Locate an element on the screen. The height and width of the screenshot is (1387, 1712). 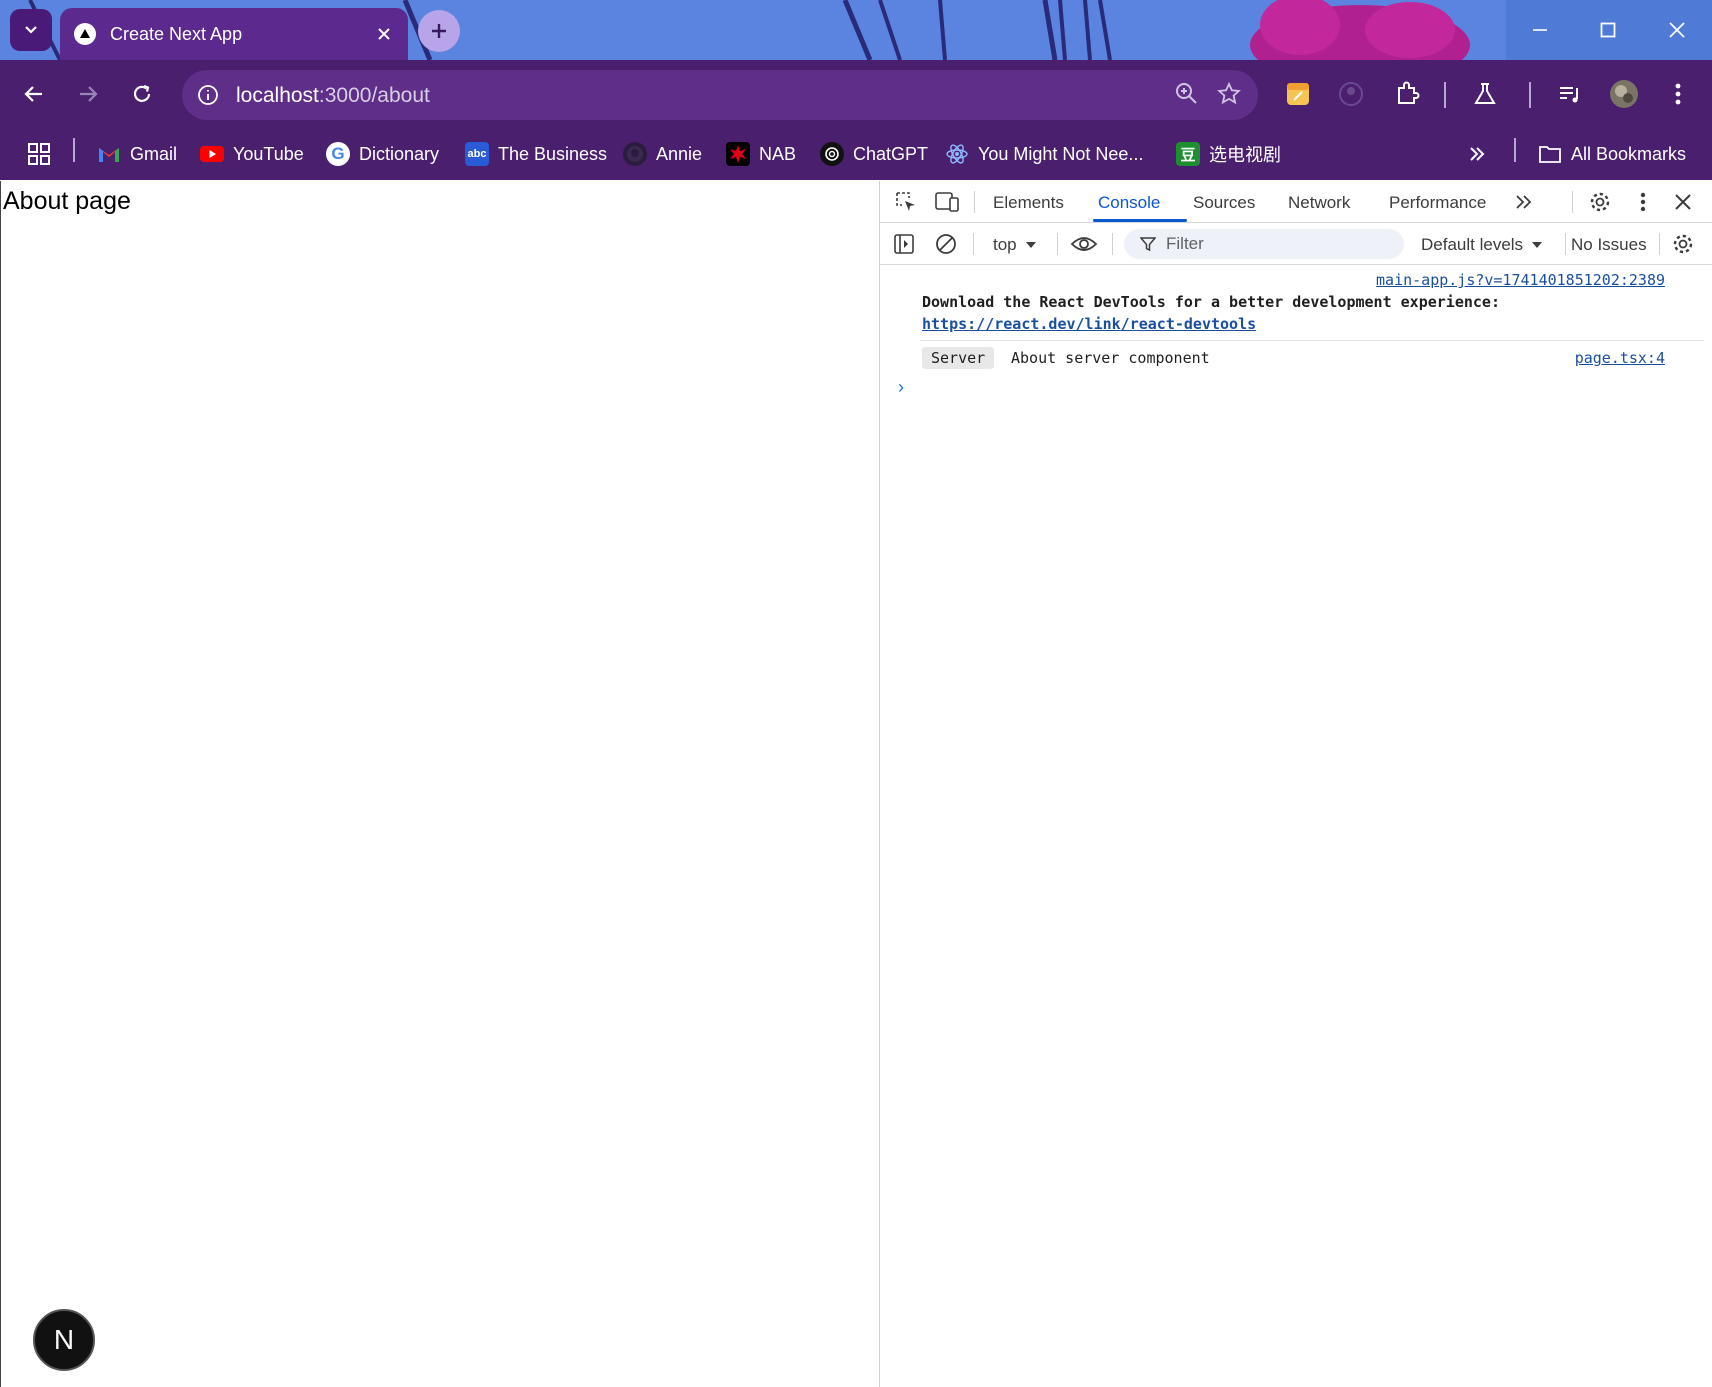
bookmark-douban: 豆 选电视剧 is located at coordinates (1228, 154).